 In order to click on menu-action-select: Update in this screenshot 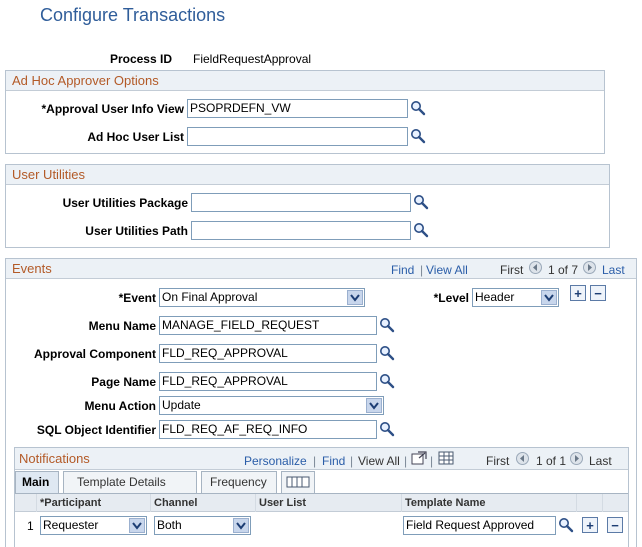, I will do `click(271, 405)`.